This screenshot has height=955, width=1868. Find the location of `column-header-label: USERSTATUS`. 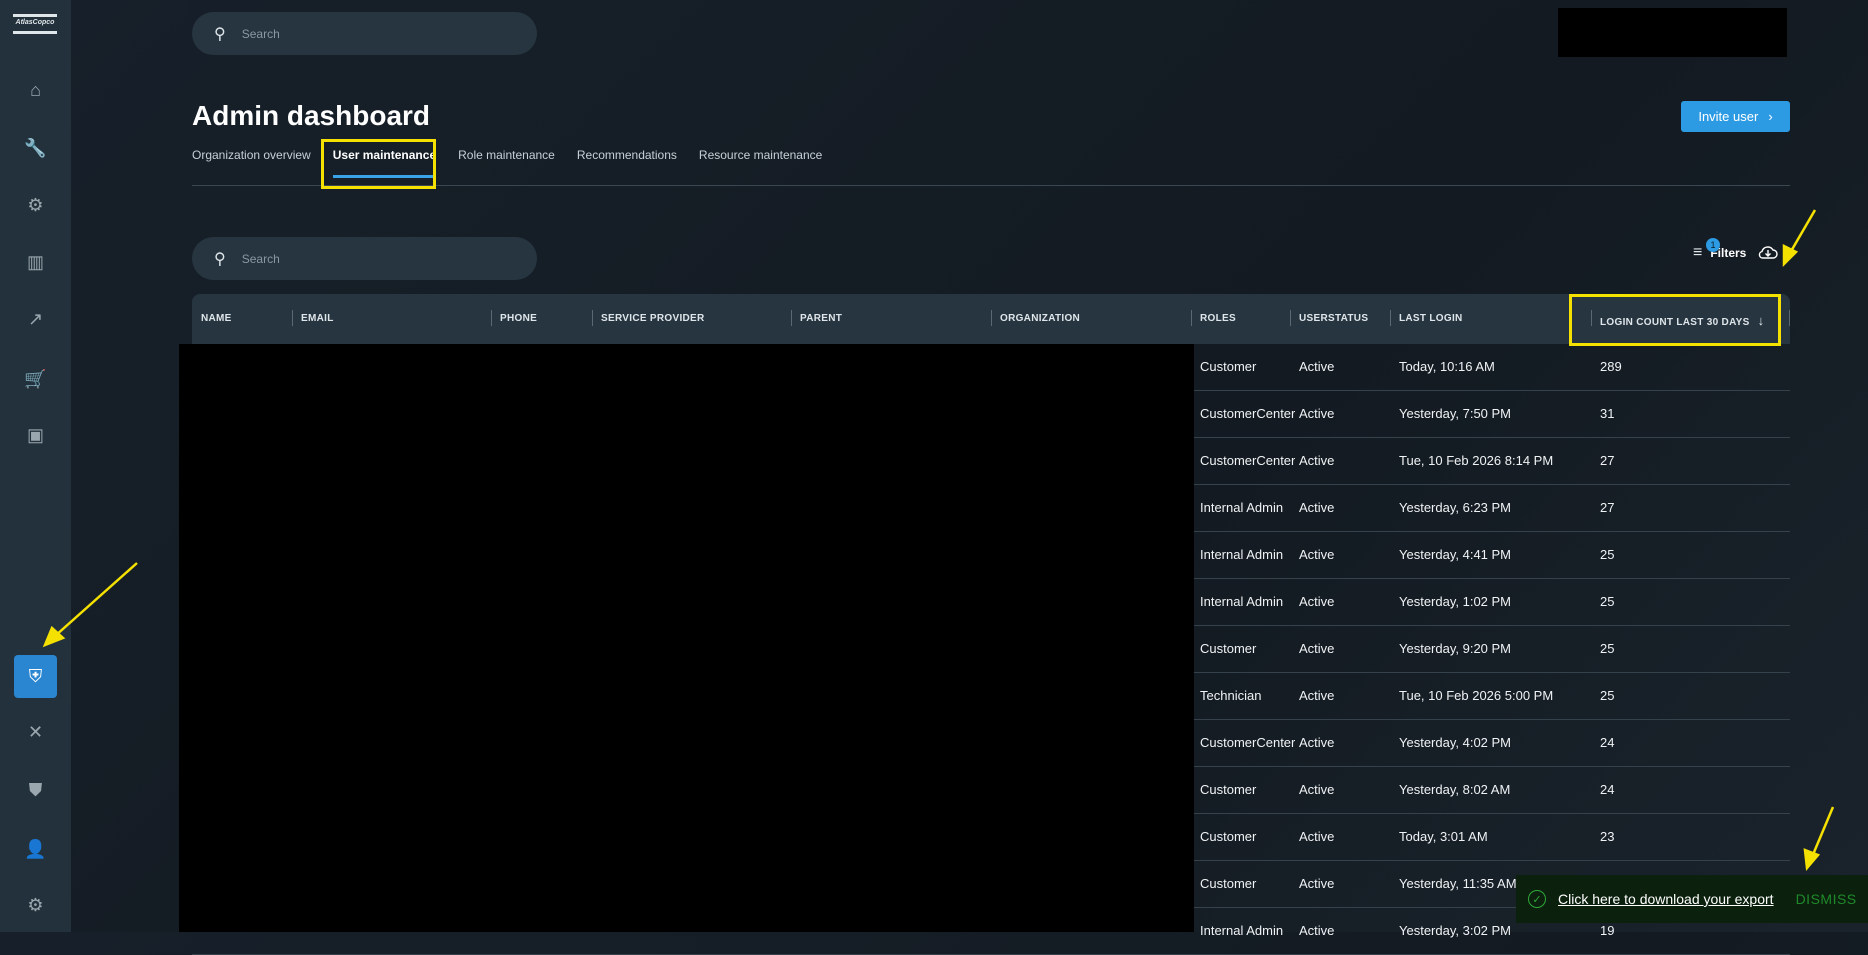

column-header-label: USERSTATUS is located at coordinates (1334, 318).